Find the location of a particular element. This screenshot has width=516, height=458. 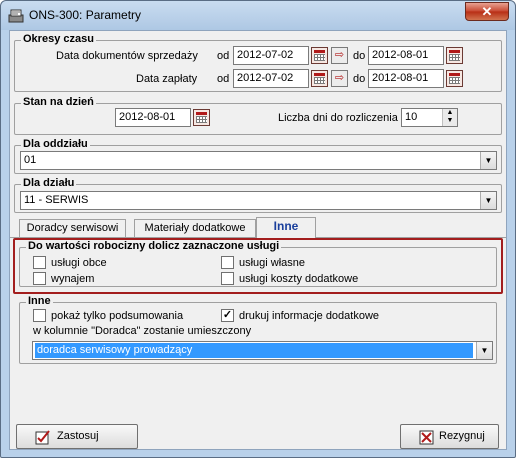

rental-checkbox: wynajem is located at coordinates (63, 278).